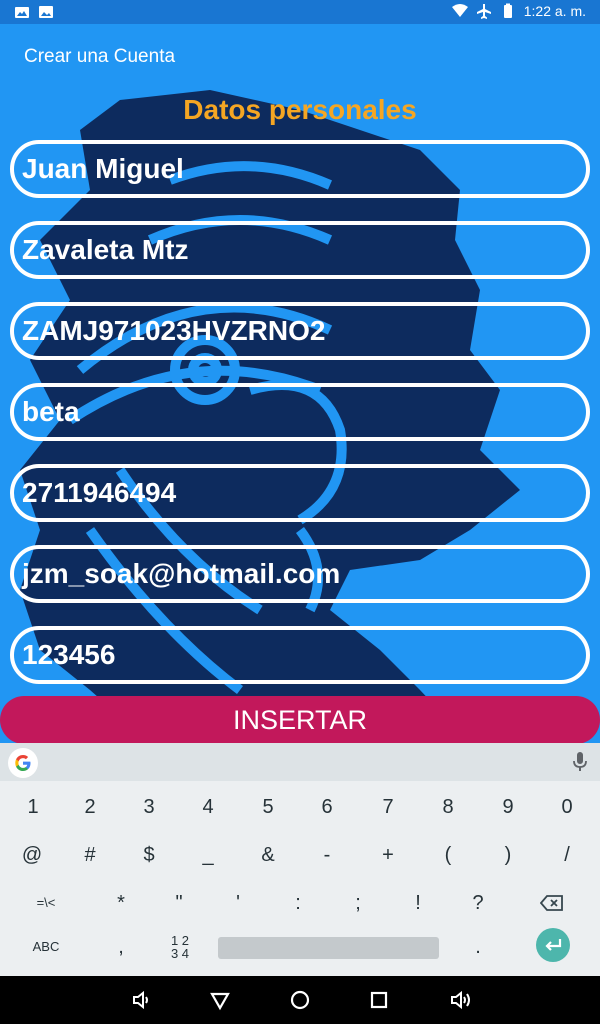 The height and width of the screenshot is (1024, 600). Describe the element at coordinates (478, 947) in the screenshot. I see `key-period: .` at that location.